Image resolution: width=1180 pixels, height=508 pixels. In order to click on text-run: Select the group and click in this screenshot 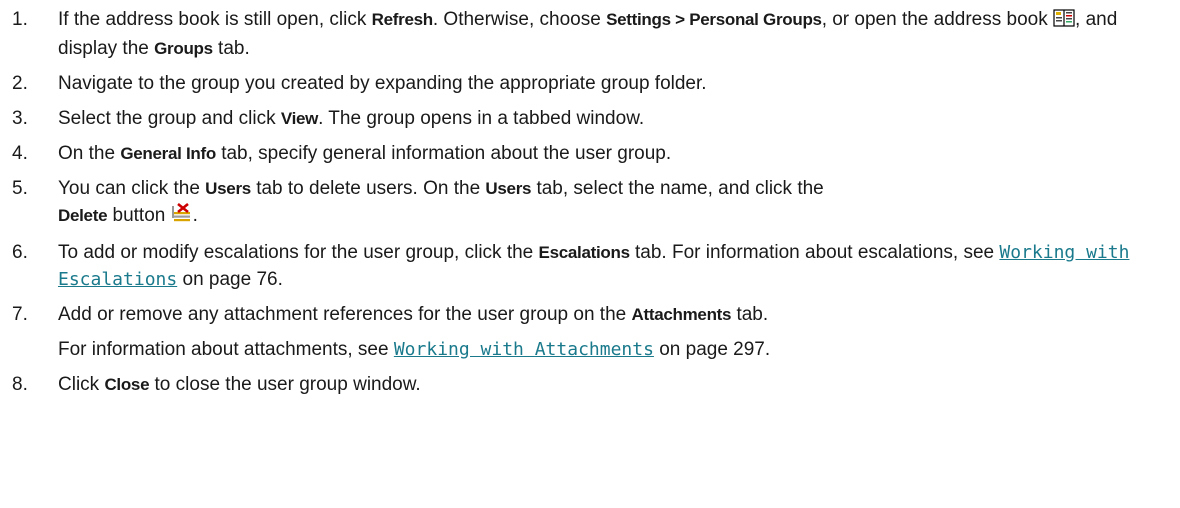, I will do `click(169, 118)`.